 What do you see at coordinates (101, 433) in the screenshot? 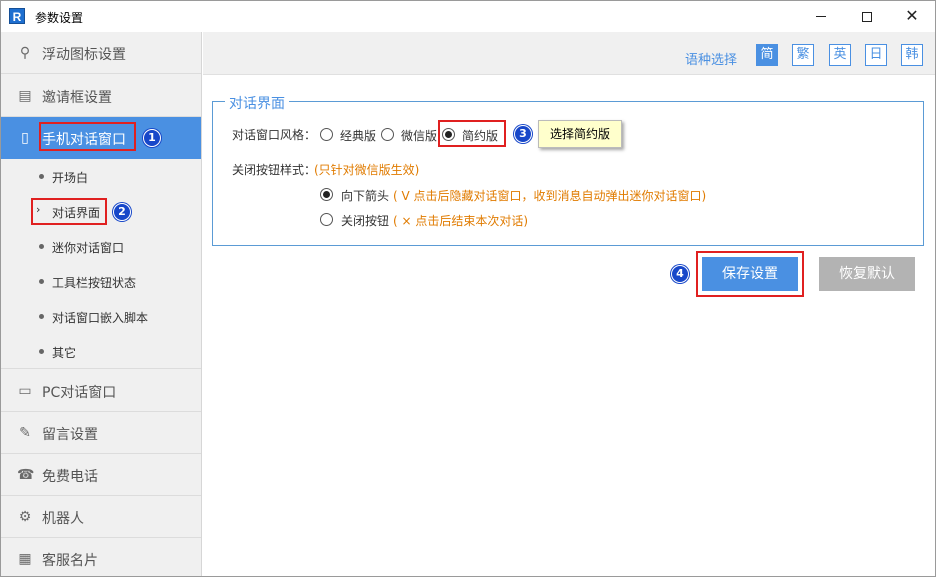
I see `sidebar-item-message: ✎ 留言设置` at bounding box center [101, 433].